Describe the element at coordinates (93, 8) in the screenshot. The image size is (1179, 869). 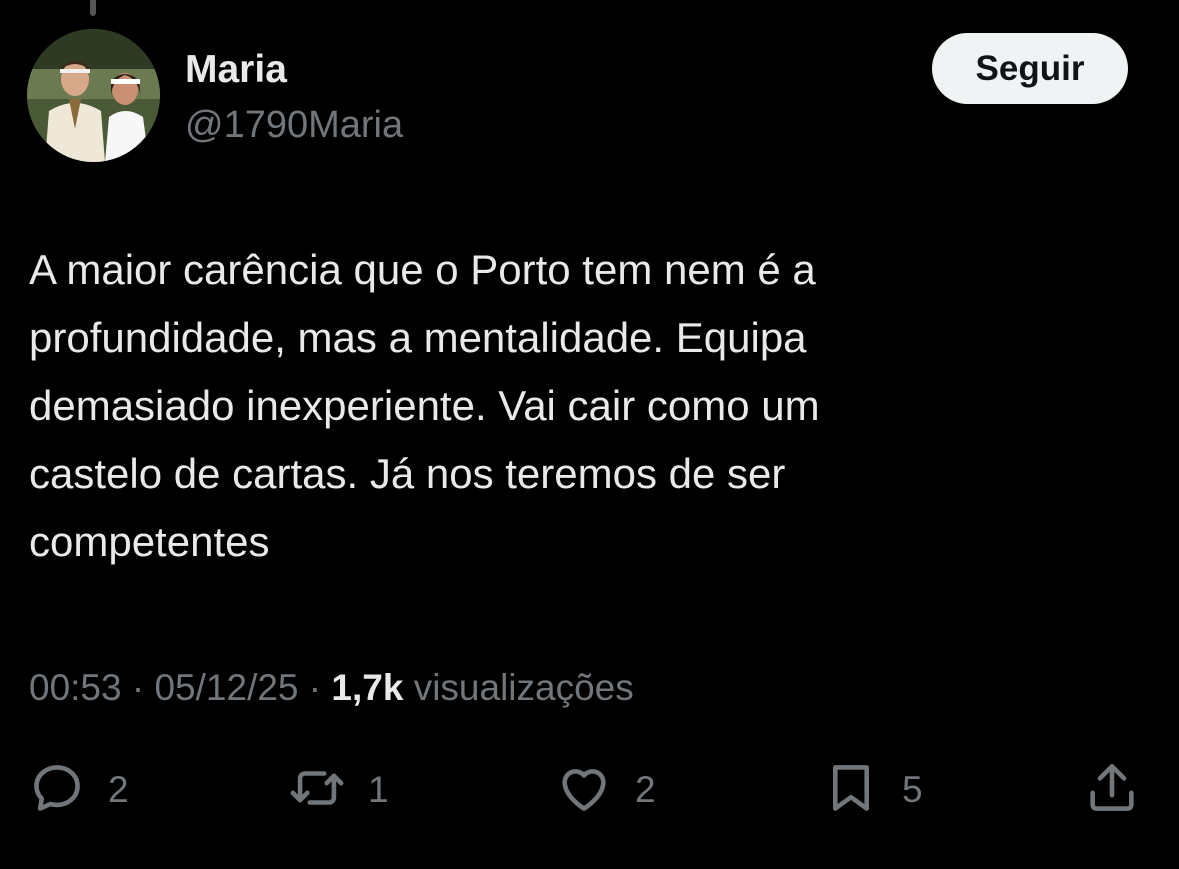
I see `scroll-indicator` at that location.